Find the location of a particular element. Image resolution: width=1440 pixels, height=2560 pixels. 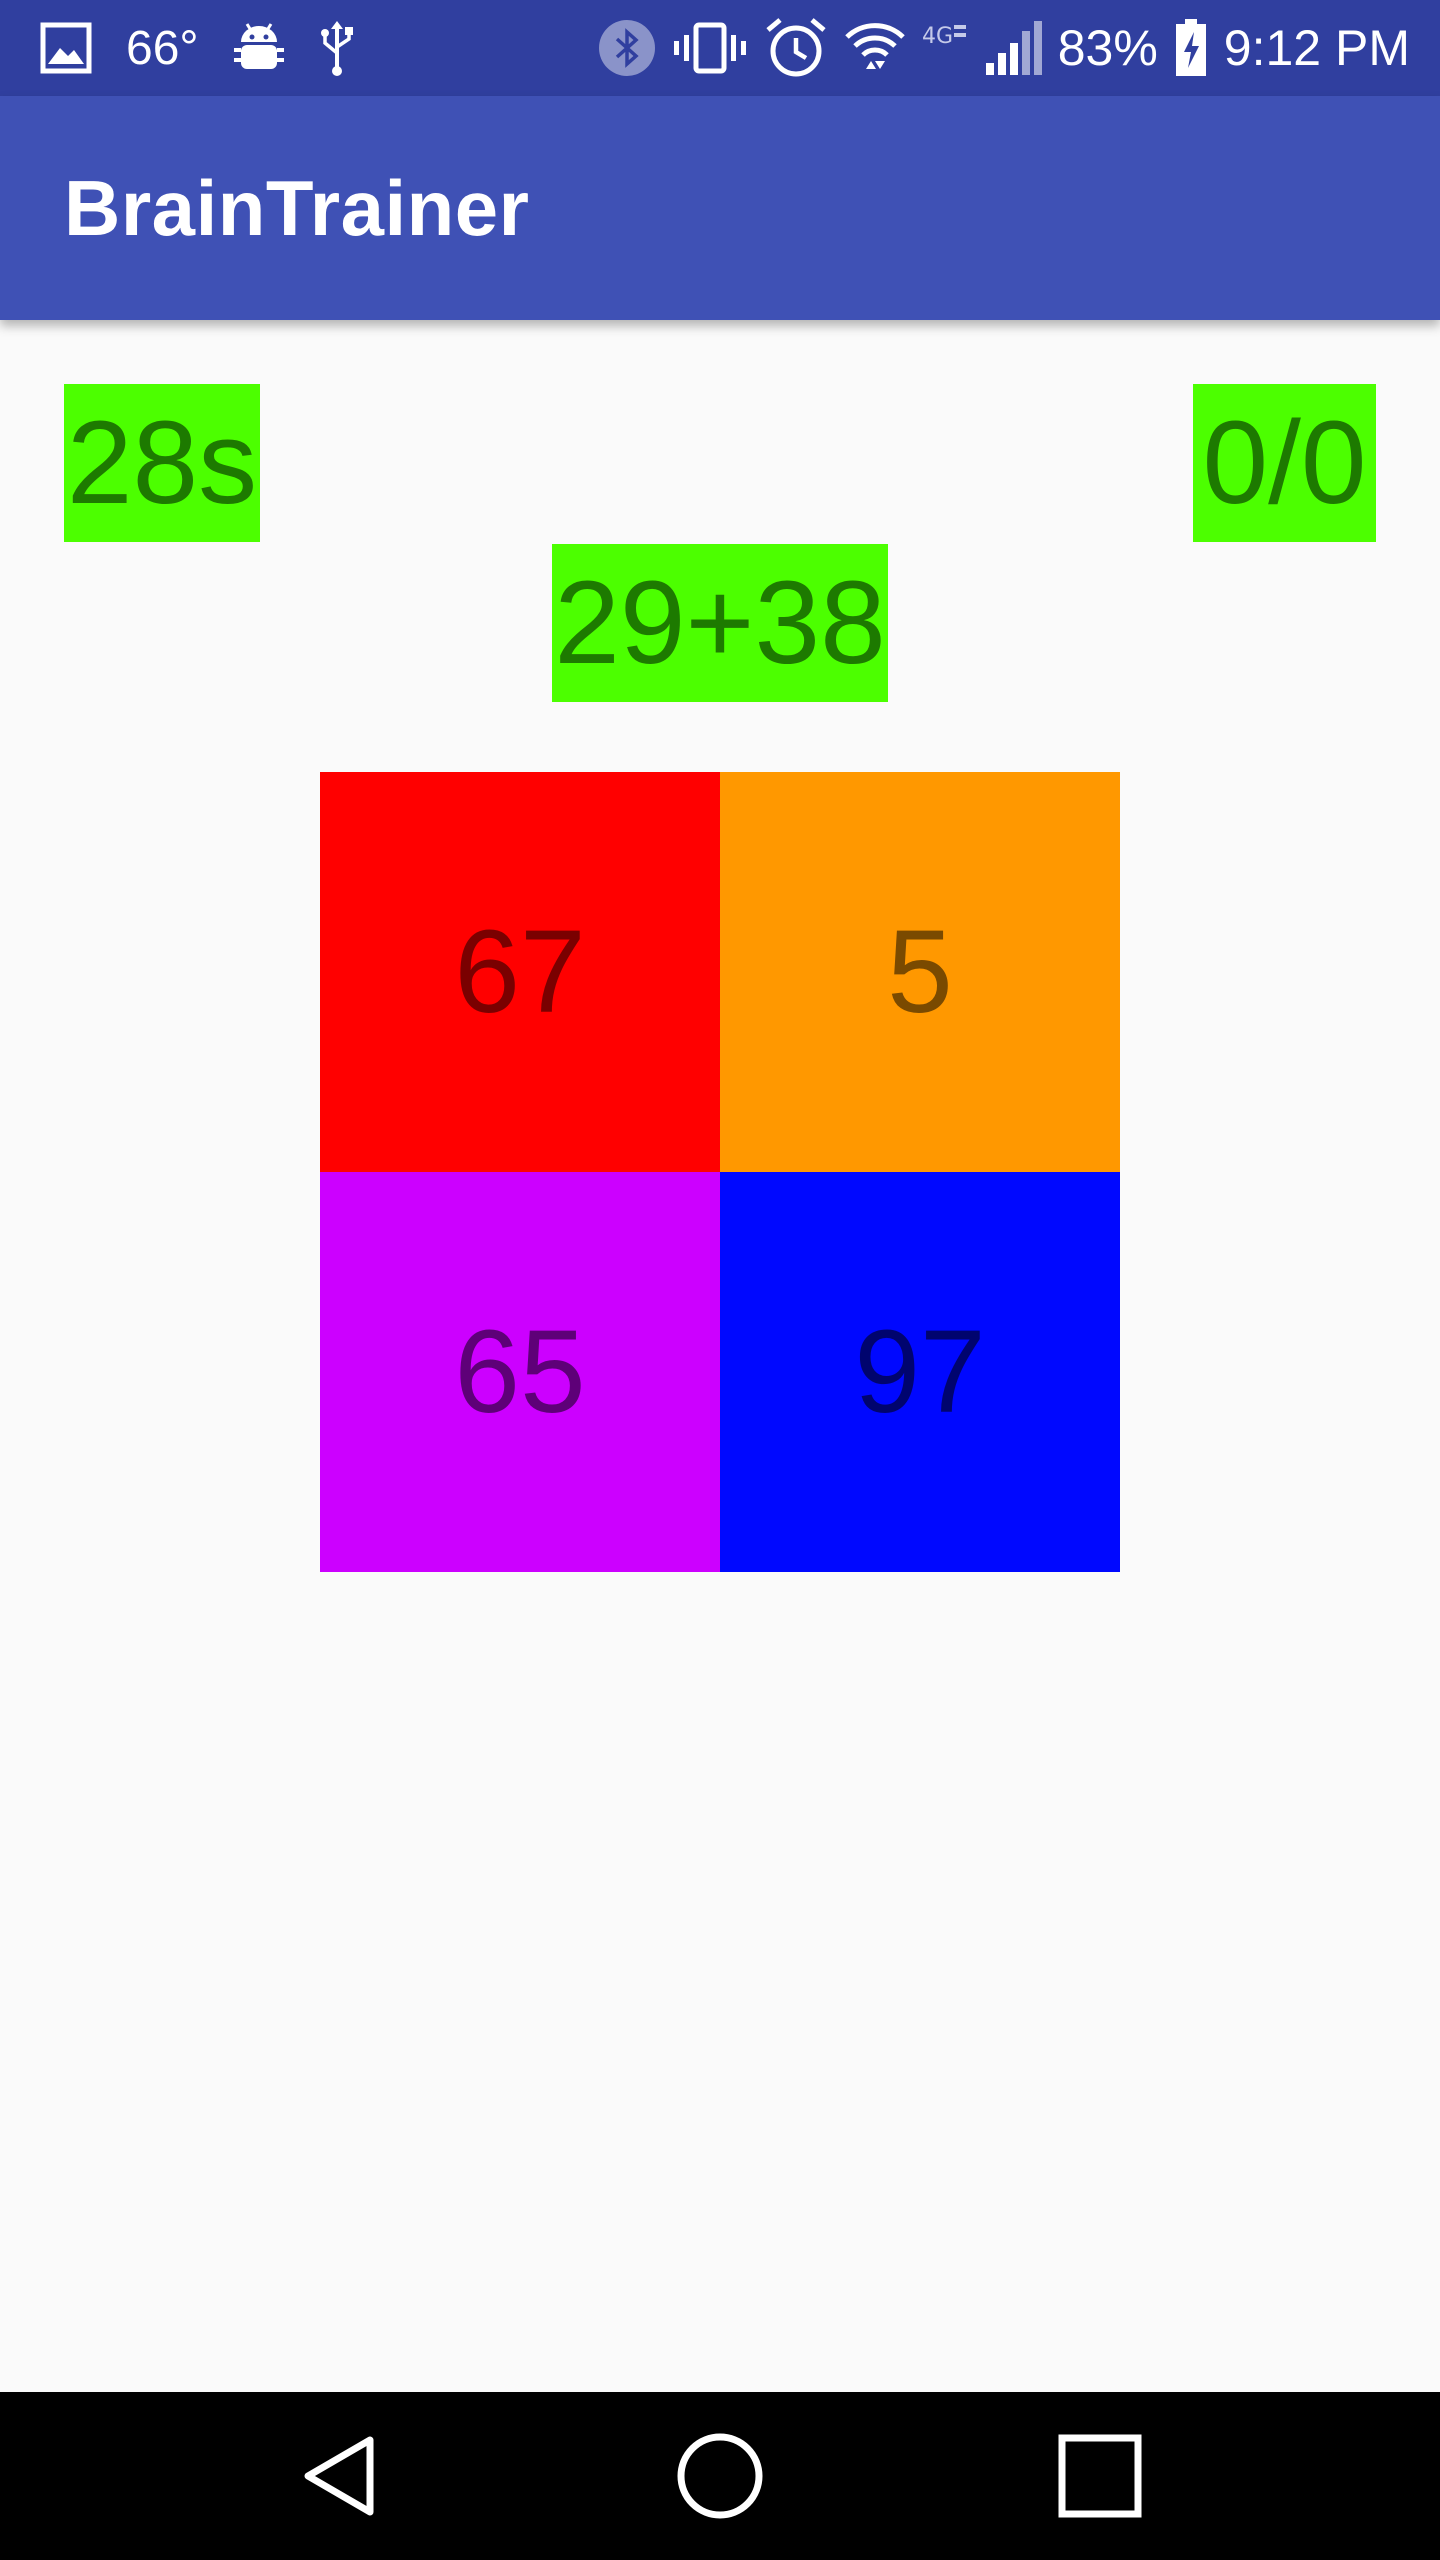

status-bar-left: 66° is located at coordinates (197, 48).